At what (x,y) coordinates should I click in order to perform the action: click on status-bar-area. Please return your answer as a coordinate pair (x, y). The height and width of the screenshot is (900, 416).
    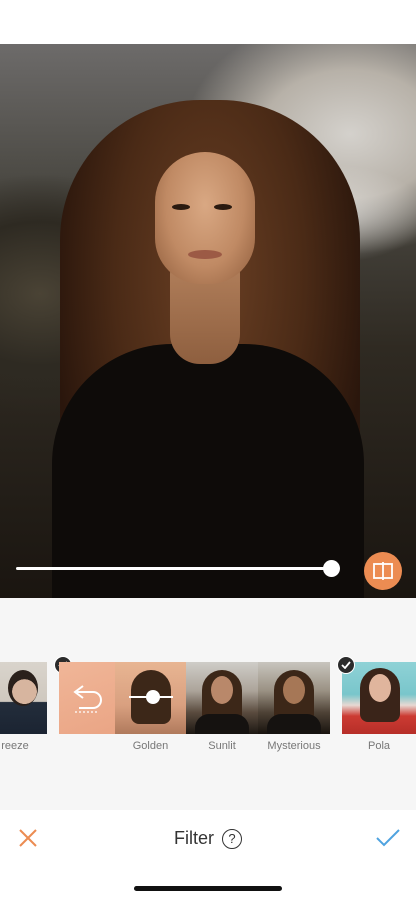
    Looking at the image, I should click on (208, 22).